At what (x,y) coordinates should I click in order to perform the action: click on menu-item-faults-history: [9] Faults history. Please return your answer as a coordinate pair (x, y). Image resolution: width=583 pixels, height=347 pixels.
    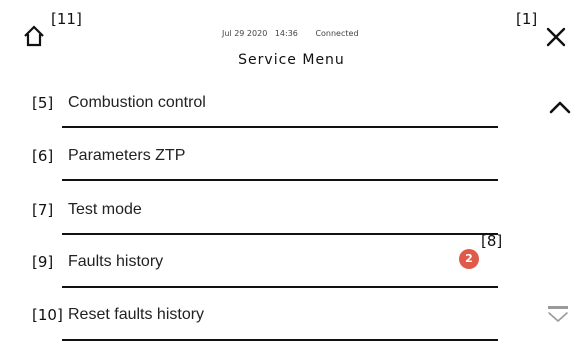
    Looking at the image, I should click on (266, 262).